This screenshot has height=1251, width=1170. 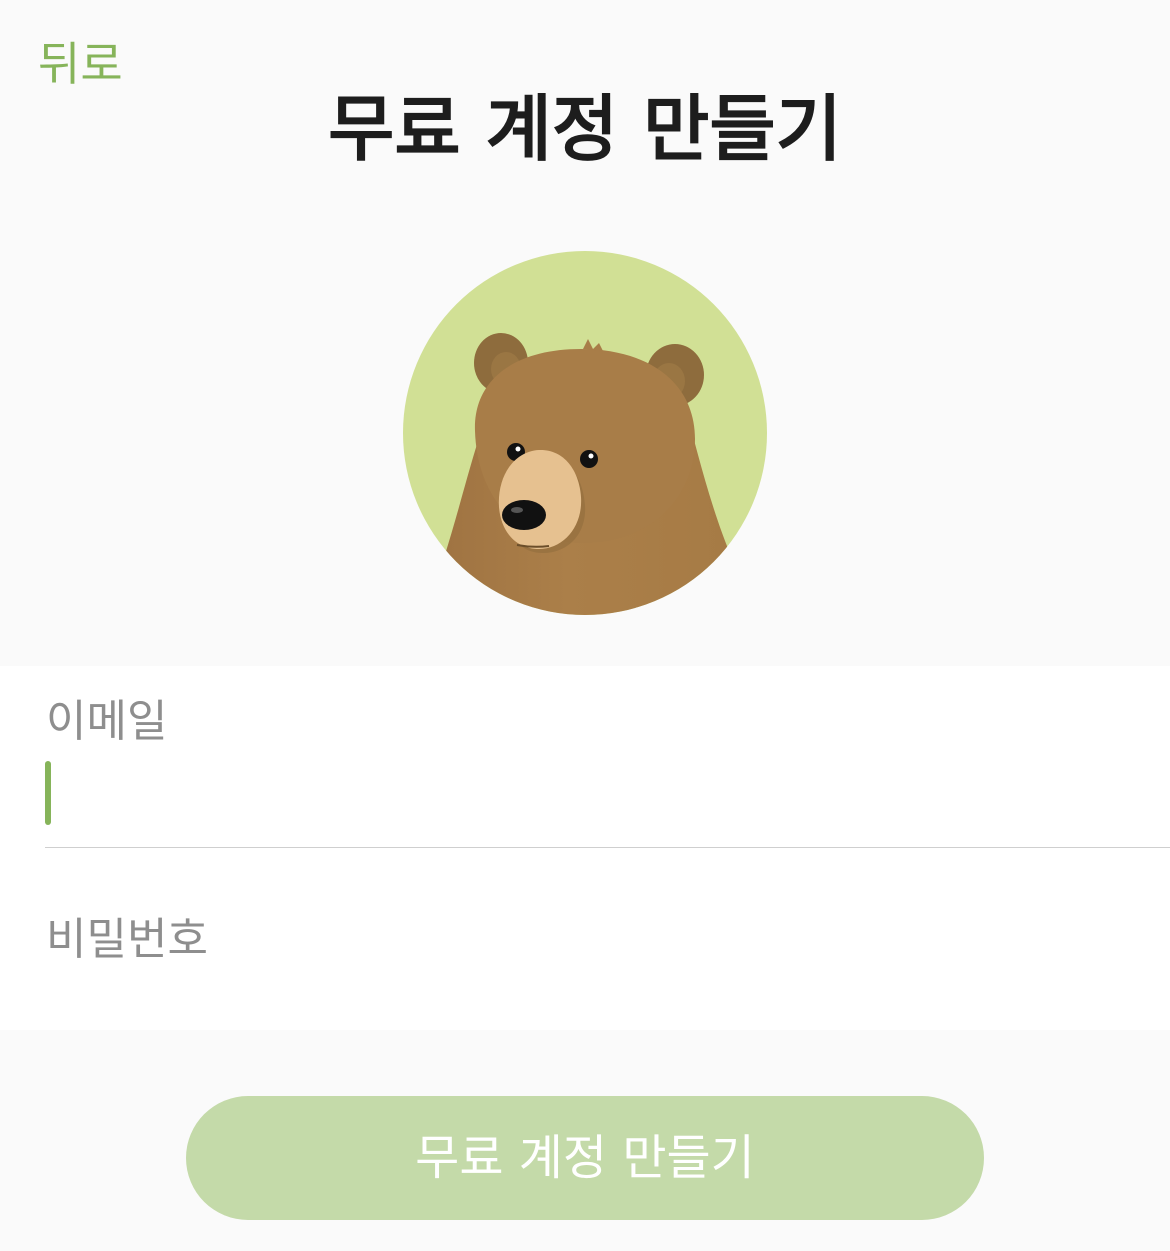 I want to click on field-divider, so click(x=607, y=847).